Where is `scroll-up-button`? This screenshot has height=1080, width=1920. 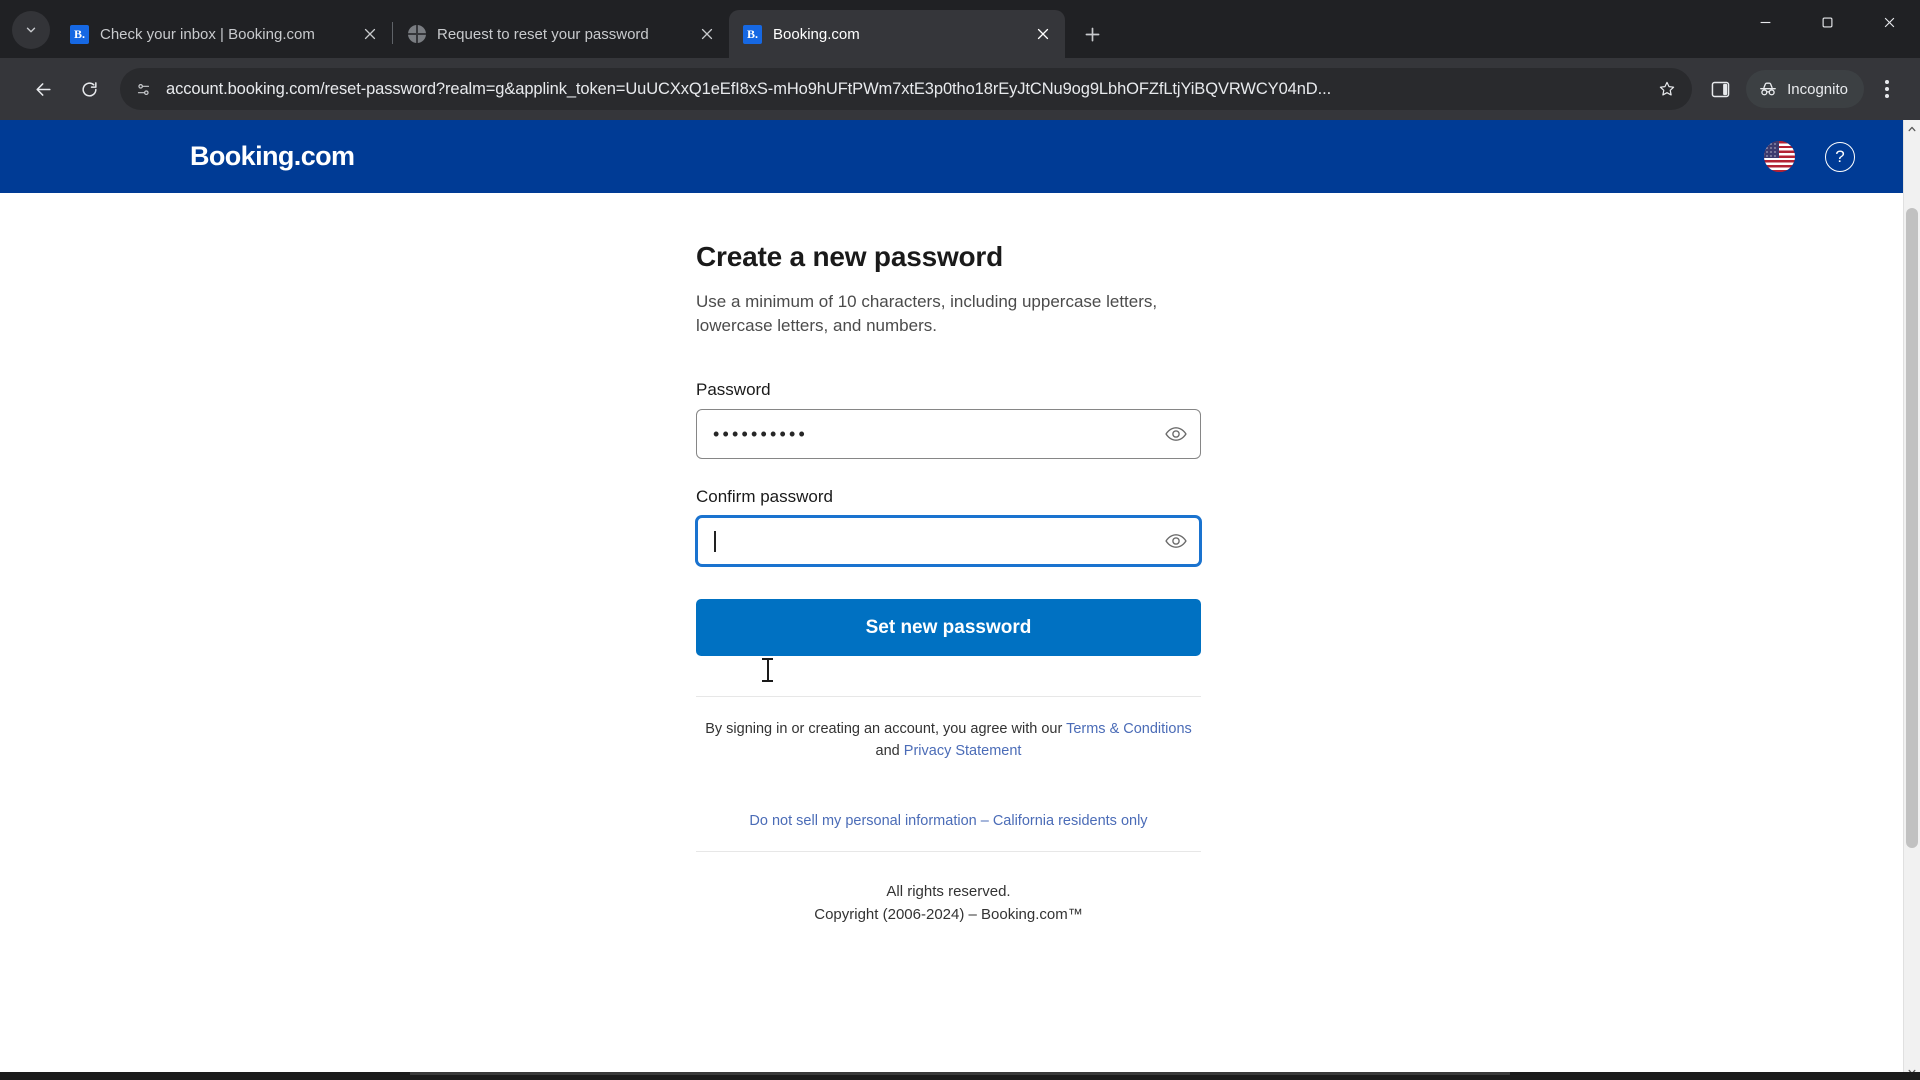 scroll-up-button is located at coordinates (1912, 128).